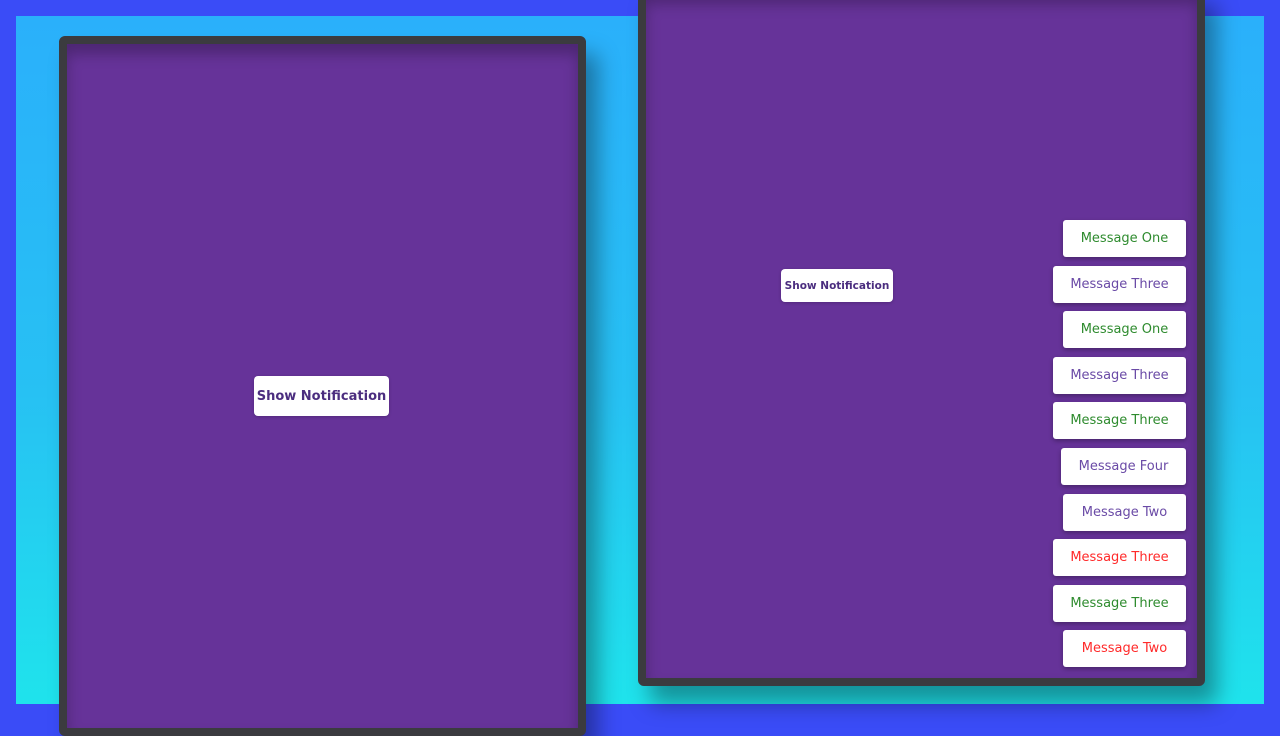  Describe the element at coordinates (1123, 466) in the screenshot. I see `notification-toast: Message Four` at that location.